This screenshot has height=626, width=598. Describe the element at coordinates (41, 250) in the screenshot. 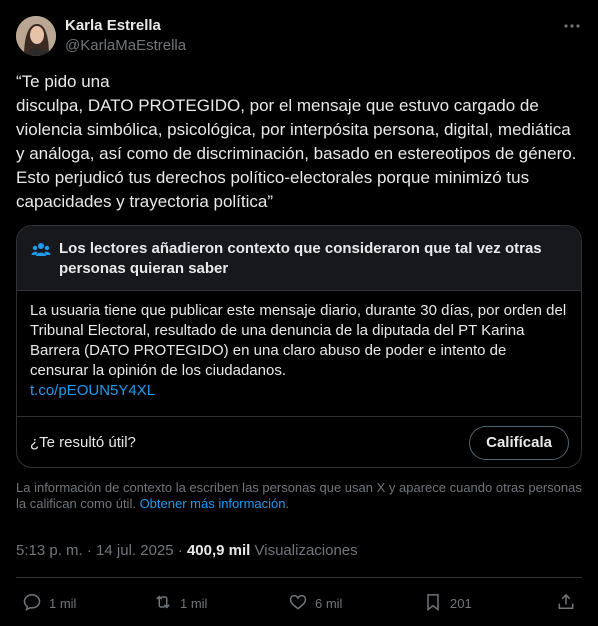

I see `people-icon` at that location.